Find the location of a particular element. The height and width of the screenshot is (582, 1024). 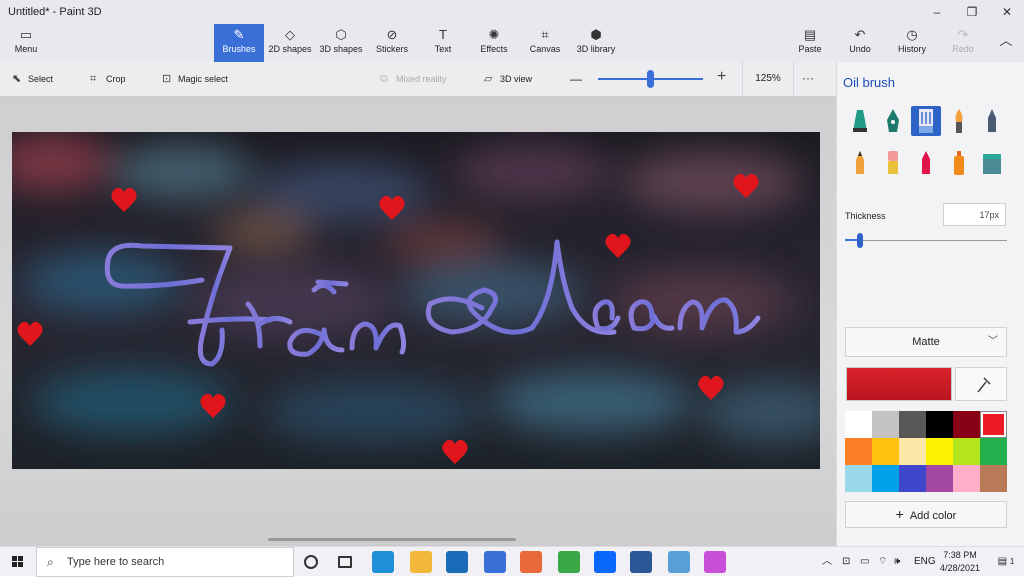

maximize-button: ❐ is located at coordinates (972, 12).